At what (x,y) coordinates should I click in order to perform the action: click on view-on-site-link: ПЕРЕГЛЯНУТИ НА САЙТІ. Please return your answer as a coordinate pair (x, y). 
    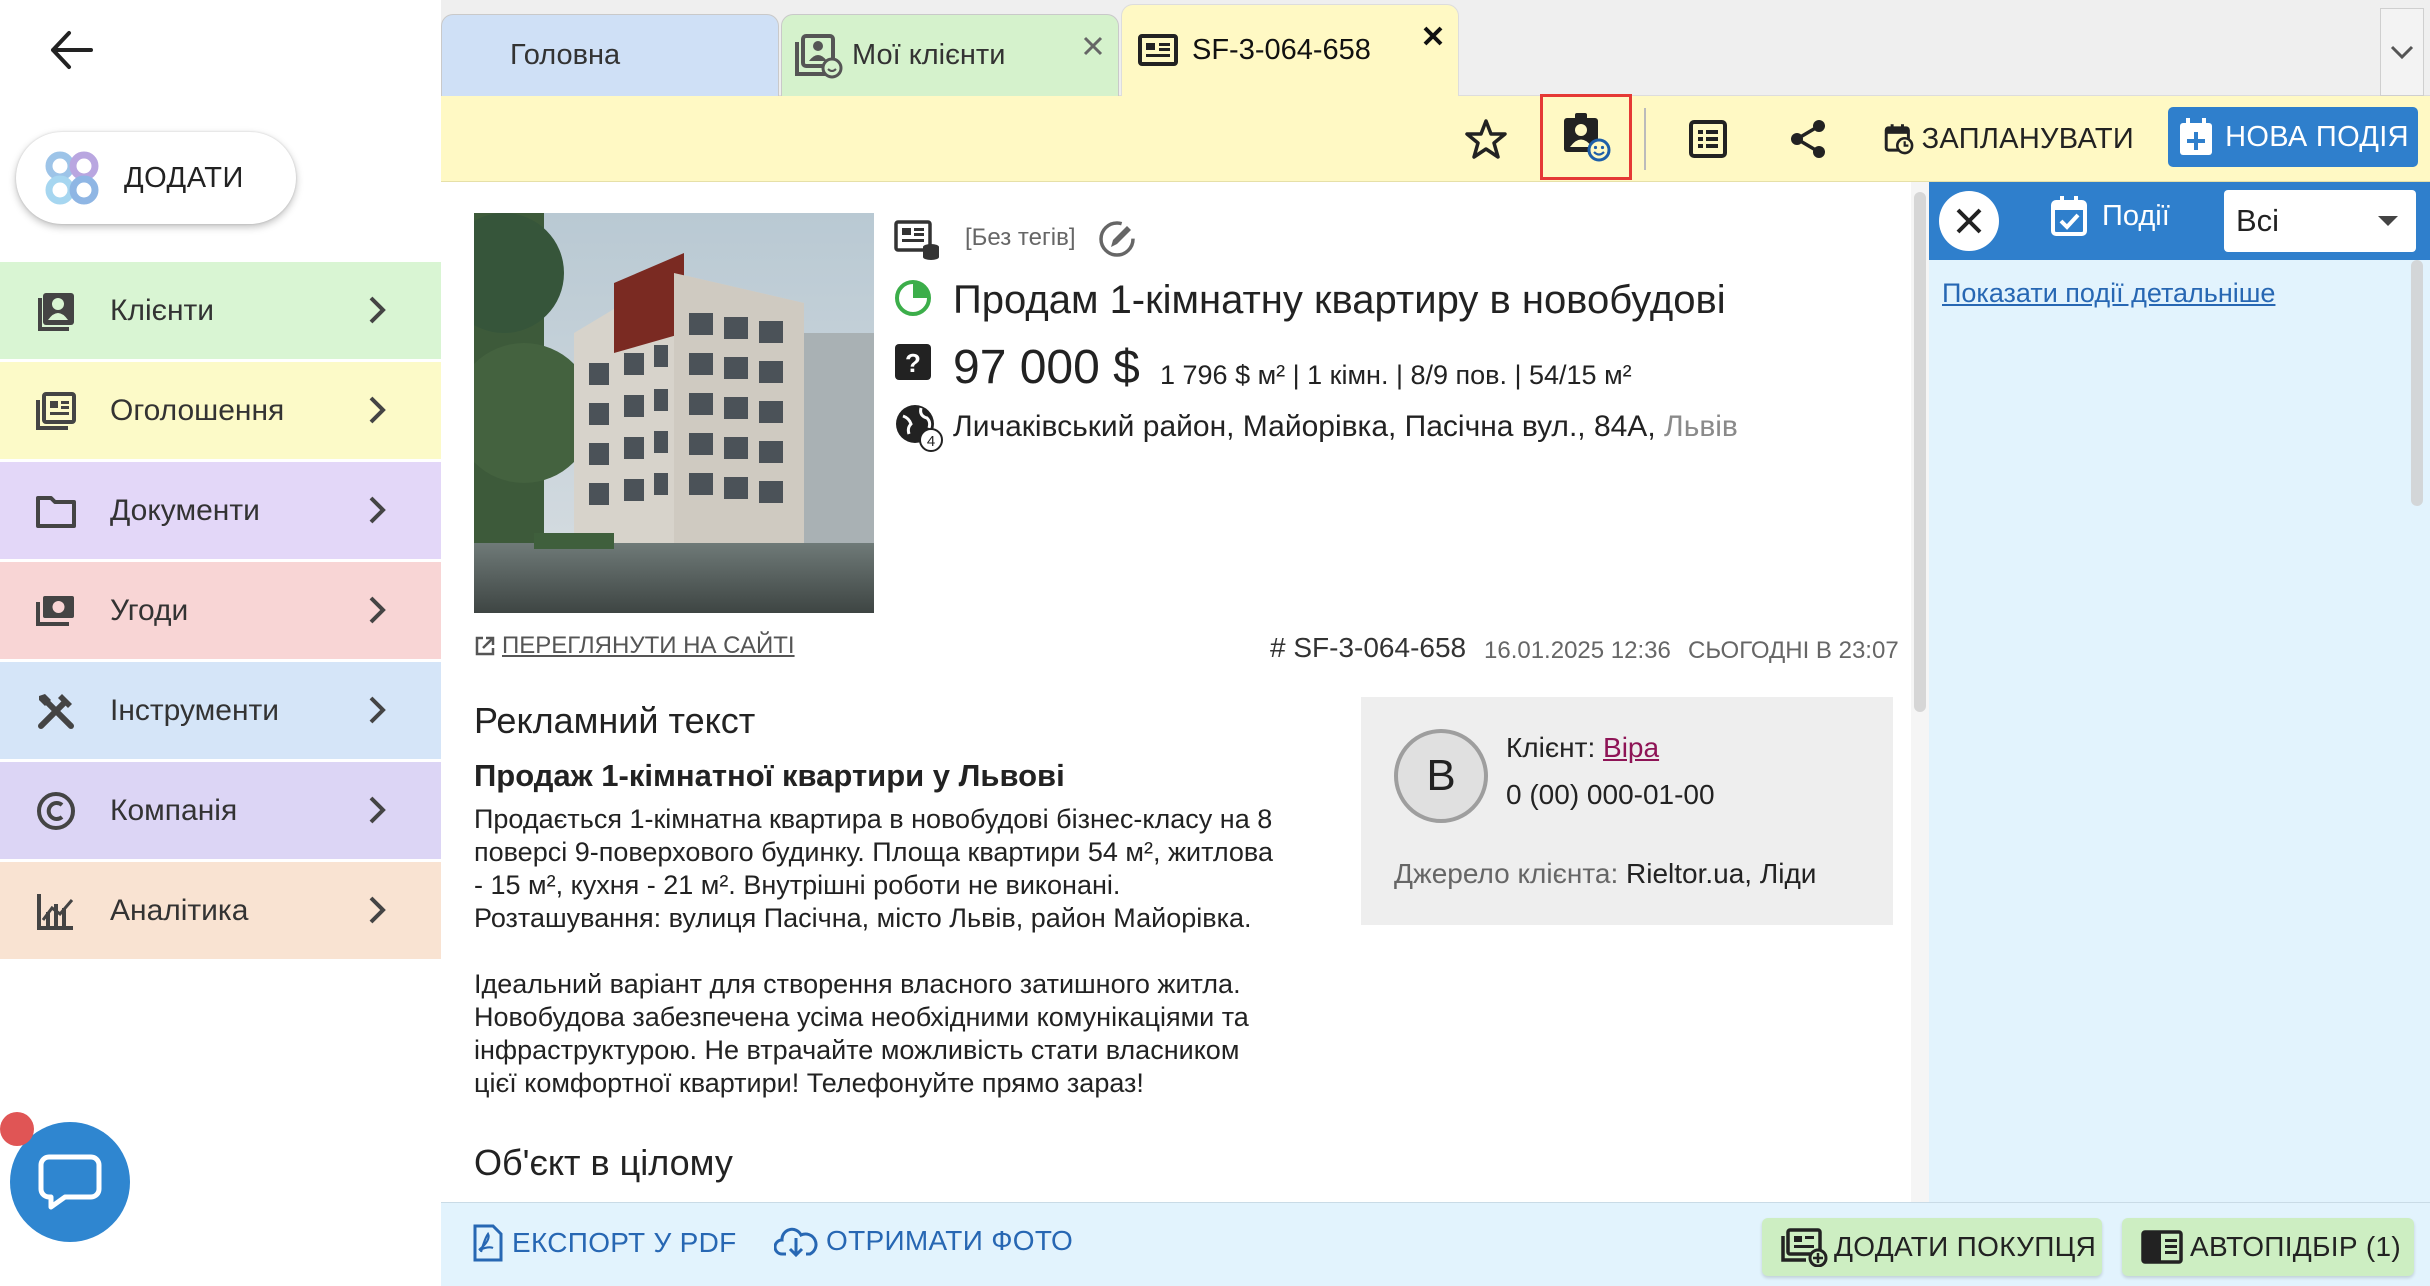
    Looking at the image, I should click on (634, 646).